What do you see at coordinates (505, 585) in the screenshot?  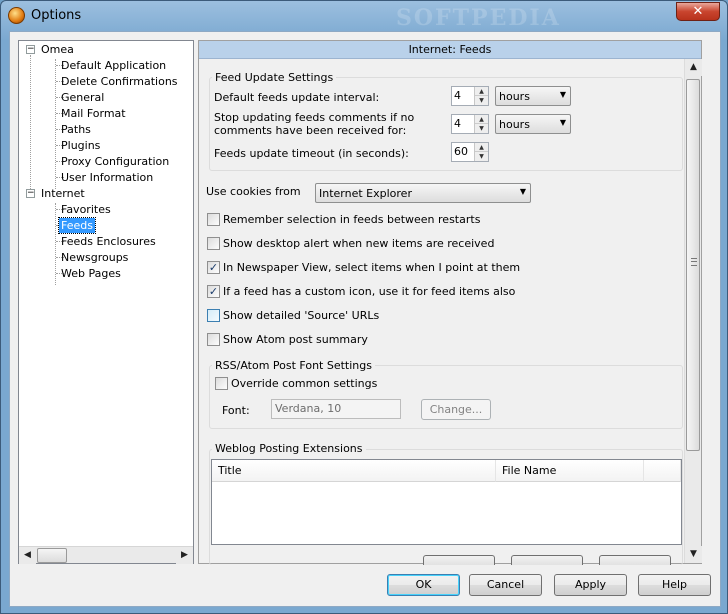 I see `cancel-button: Cancel` at bounding box center [505, 585].